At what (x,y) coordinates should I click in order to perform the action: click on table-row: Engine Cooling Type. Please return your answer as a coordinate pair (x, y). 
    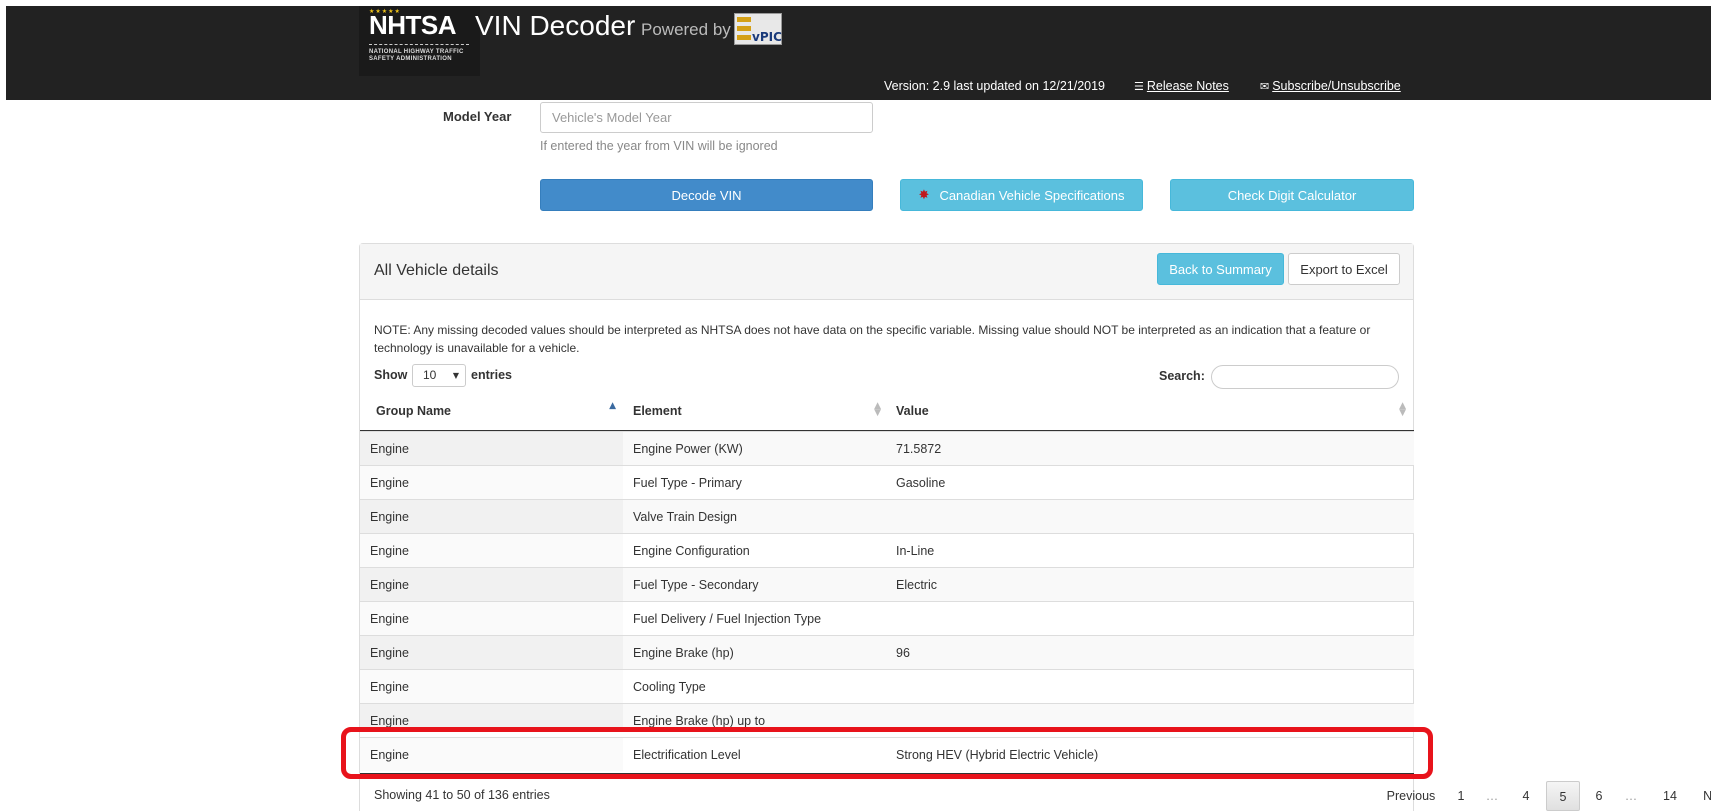
    Looking at the image, I should click on (887, 686).